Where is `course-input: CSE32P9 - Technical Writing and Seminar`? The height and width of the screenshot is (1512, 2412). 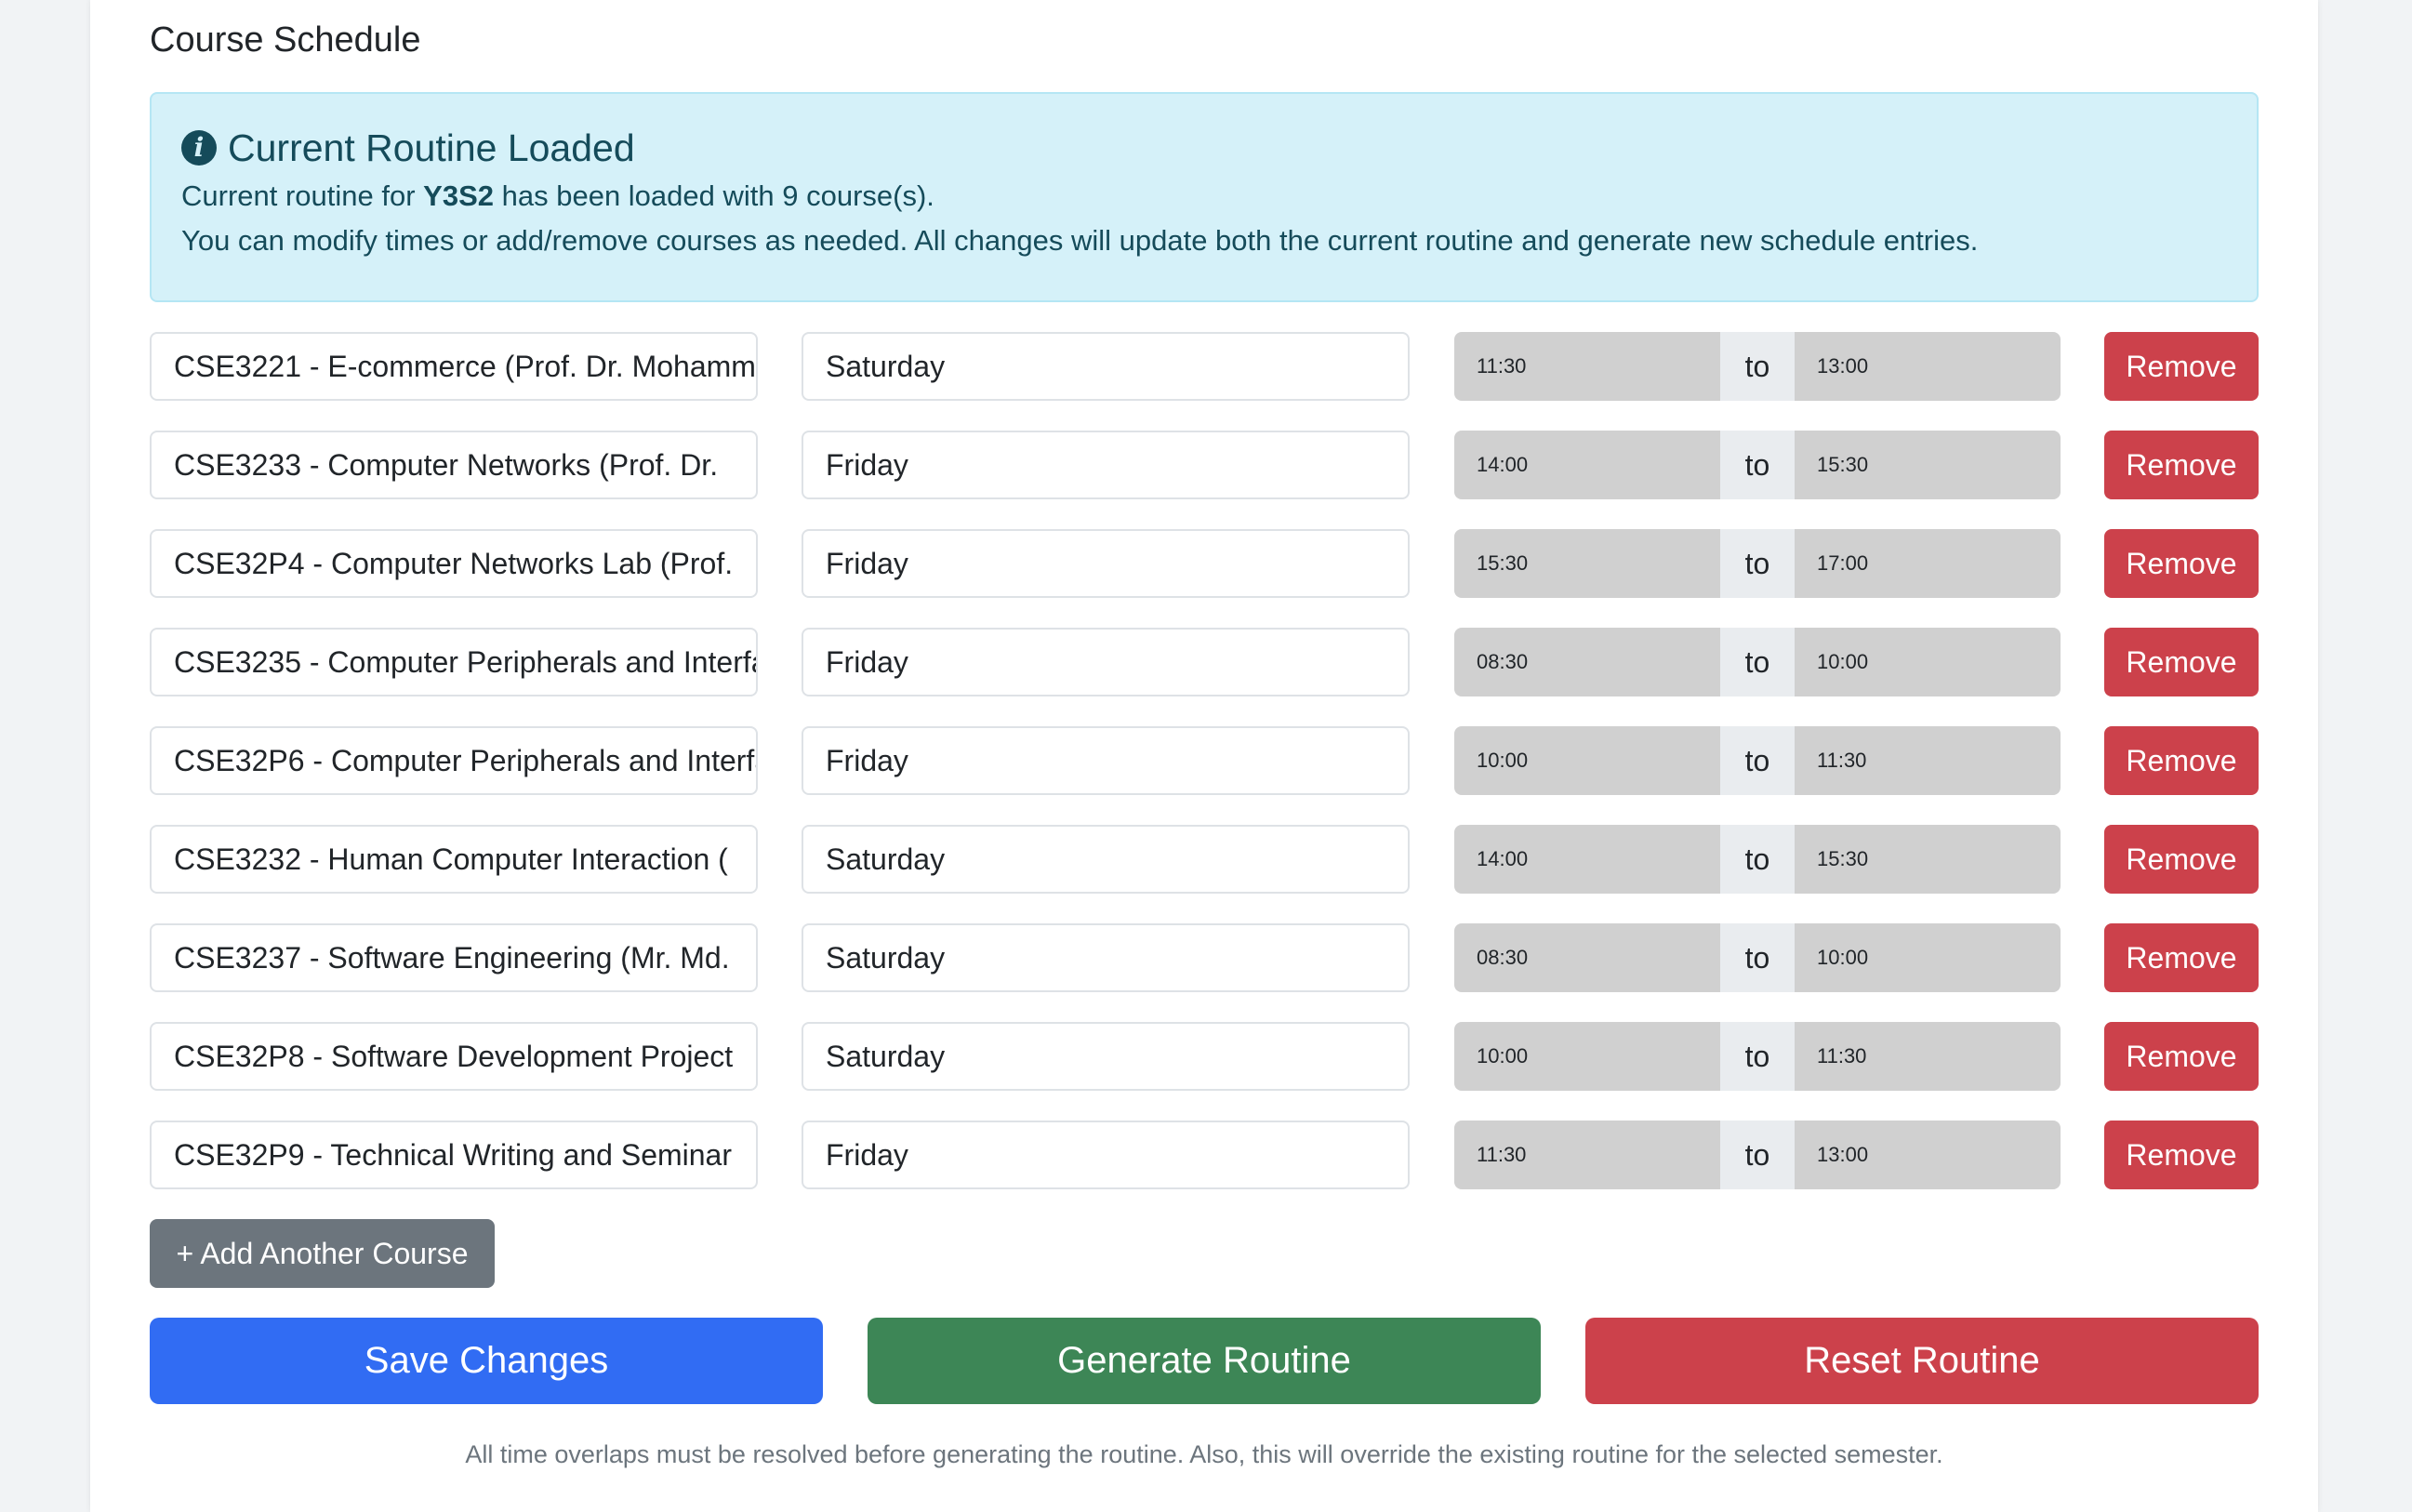 course-input: CSE32P9 - Technical Writing and Seminar is located at coordinates (454, 1155).